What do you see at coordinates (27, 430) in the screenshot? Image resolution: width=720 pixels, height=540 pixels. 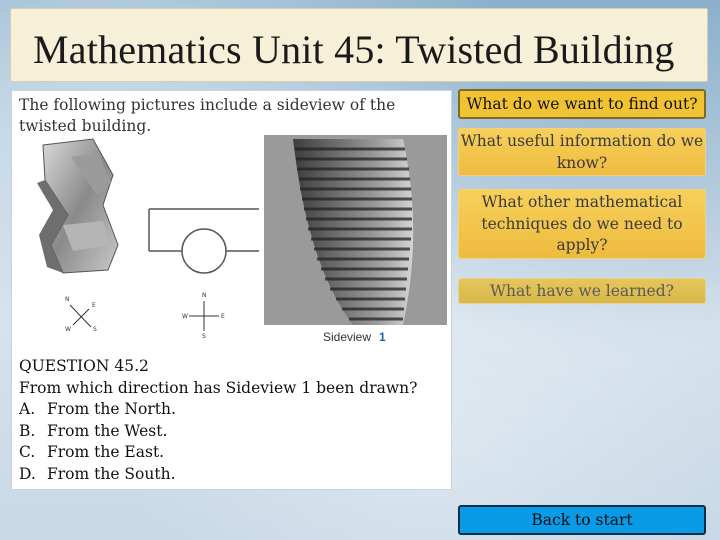 I see `option-letter: B.` at bounding box center [27, 430].